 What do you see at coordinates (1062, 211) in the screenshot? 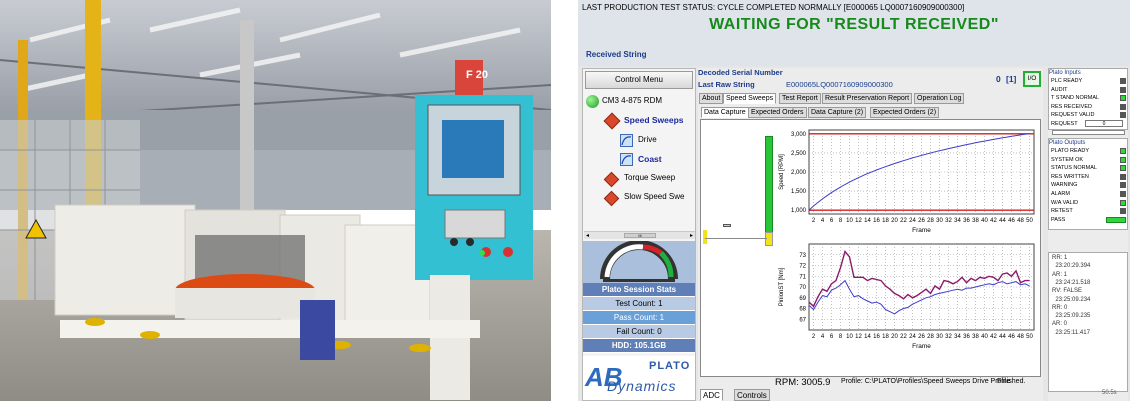
I see `io-label: RETEST` at bounding box center [1062, 211].